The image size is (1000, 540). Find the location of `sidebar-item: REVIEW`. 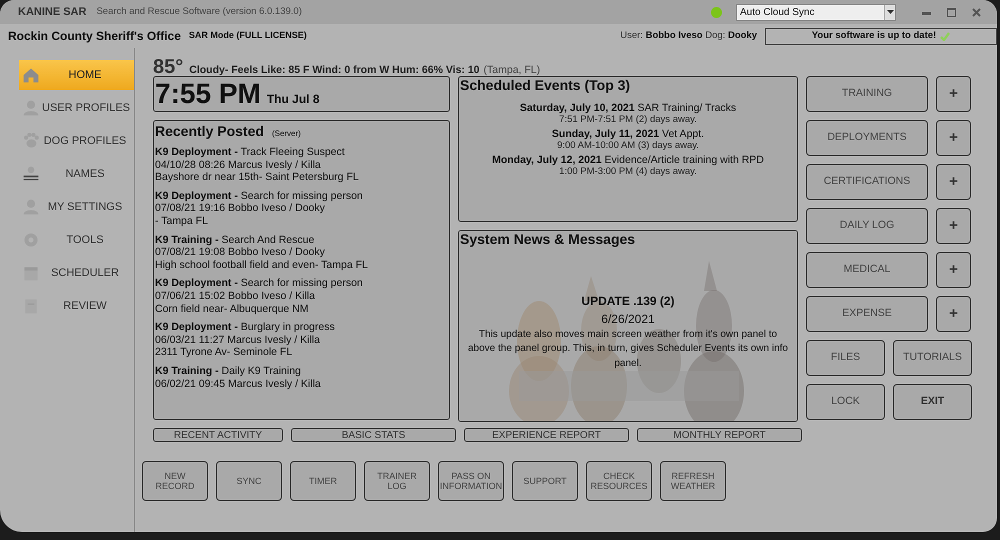

sidebar-item: REVIEW is located at coordinates (76, 306).